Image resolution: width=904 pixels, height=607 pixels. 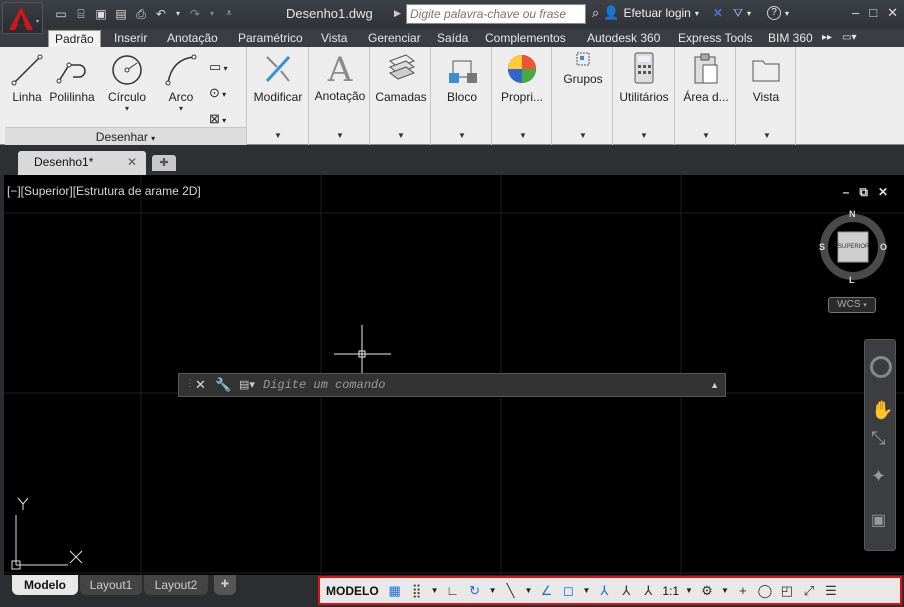 I want to click on application-menu-button, so click(x=22, y=18).